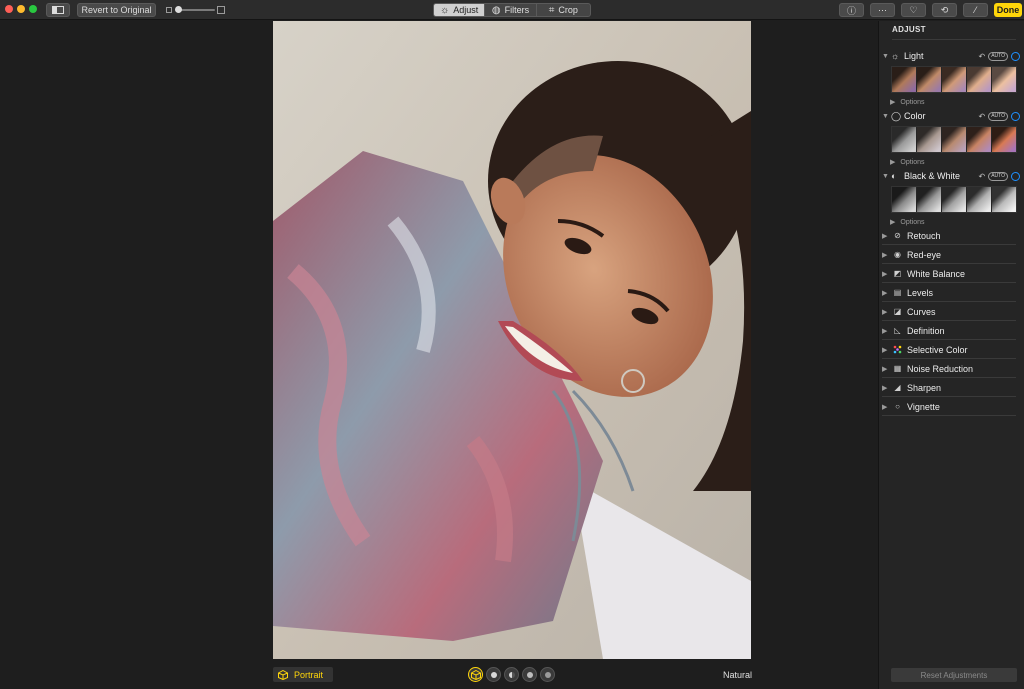  I want to click on lighting-contour-button, so click(511, 674).